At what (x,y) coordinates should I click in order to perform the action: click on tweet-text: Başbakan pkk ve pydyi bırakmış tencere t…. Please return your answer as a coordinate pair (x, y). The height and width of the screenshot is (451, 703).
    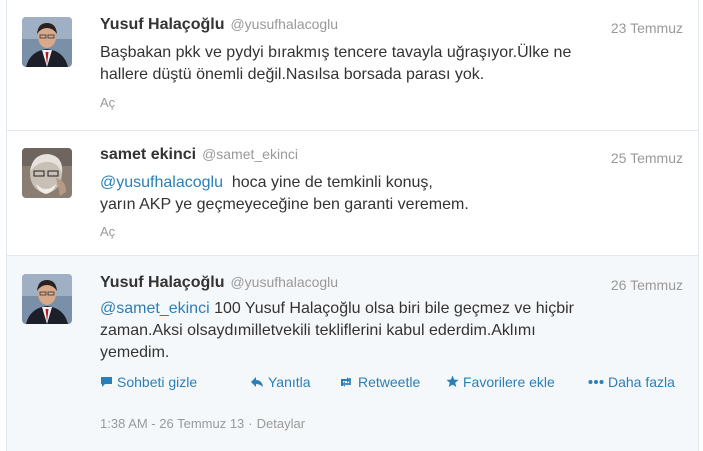
    Looking at the image, I should click on (392, 64).